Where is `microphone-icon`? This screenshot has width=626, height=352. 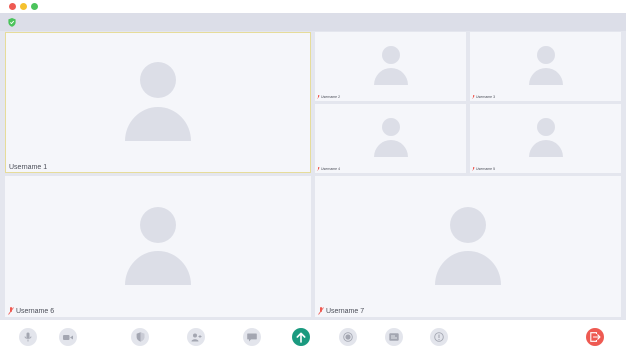 microphone-icon is located at coordinates (28, 337).